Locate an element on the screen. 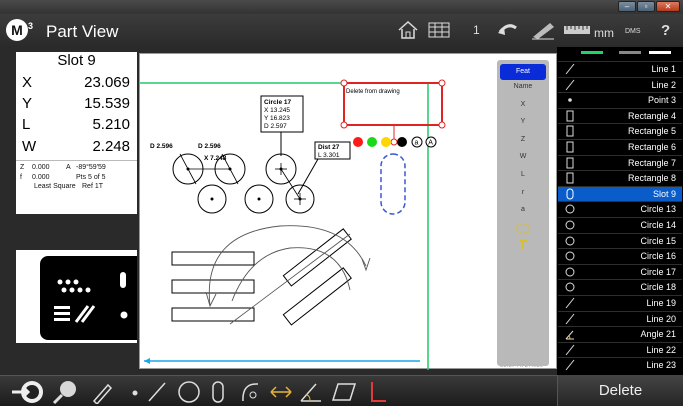 The height and width of the screenshot is (406, 683). panel-tab-white is located at coordinates (660, 52).